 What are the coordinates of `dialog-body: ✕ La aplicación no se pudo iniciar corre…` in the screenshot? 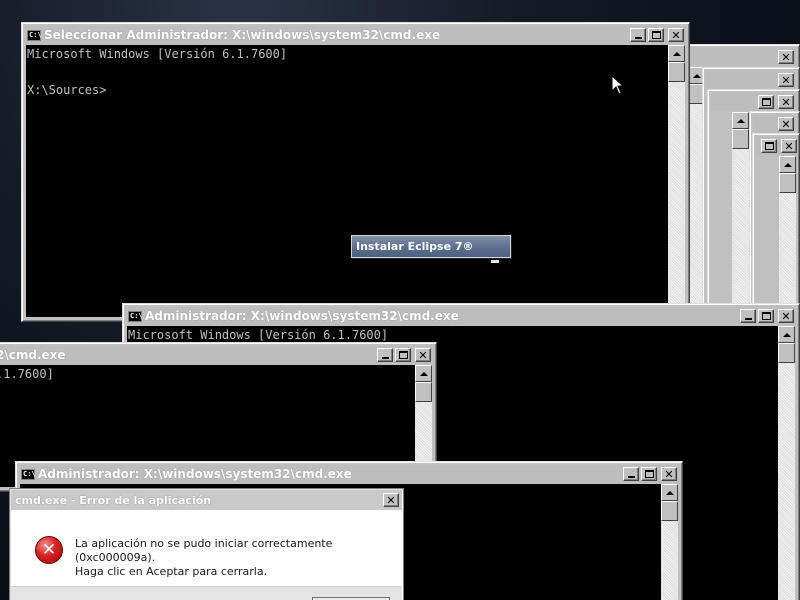 It's located at (206, 548).